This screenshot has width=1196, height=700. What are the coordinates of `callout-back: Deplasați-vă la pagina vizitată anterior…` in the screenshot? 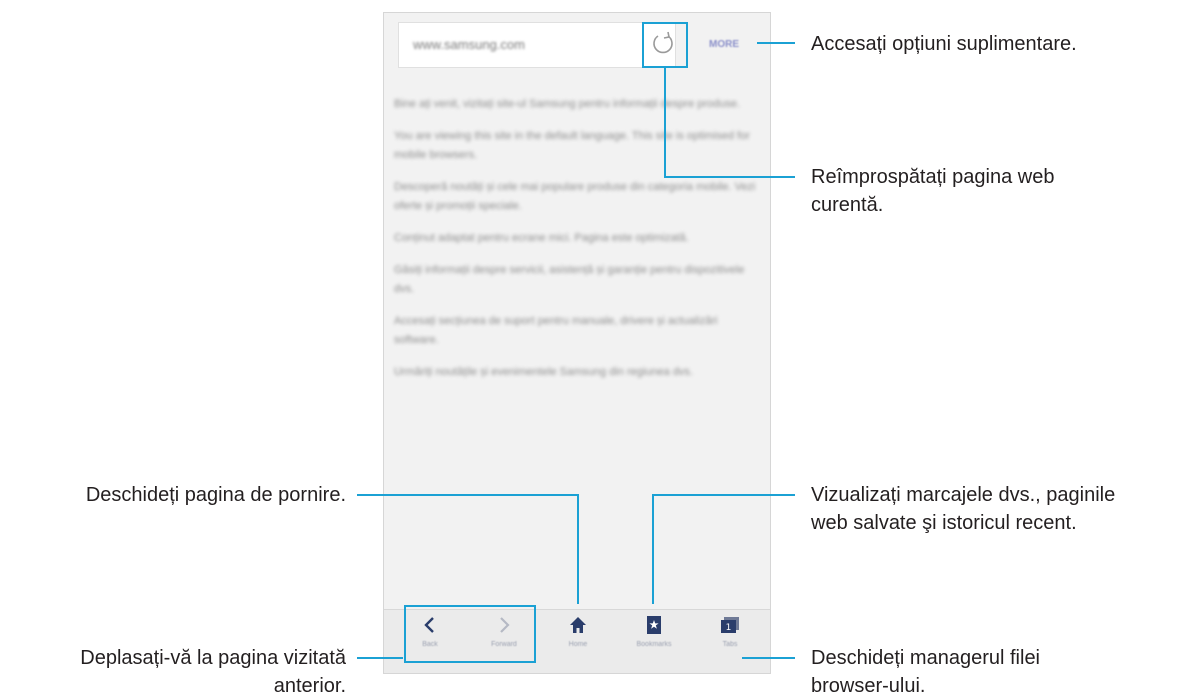 It's located at (173, 672).